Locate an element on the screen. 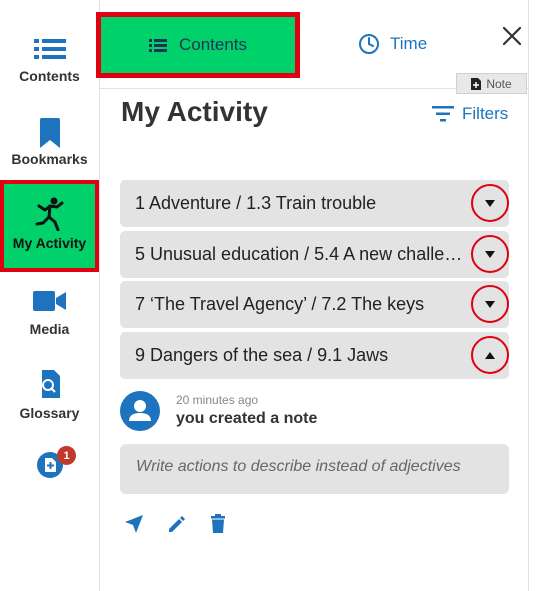  delete-note-button is located at coordinates (218, 524).